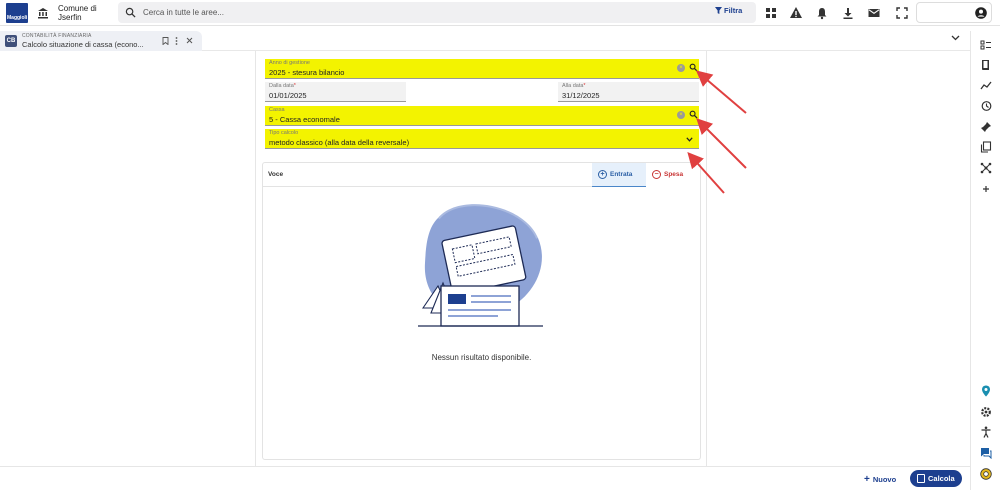 Image resolution: width=1000 pixels, height=490 pixels. I want to click on new-button: + Nuovo, so click(880, 478).